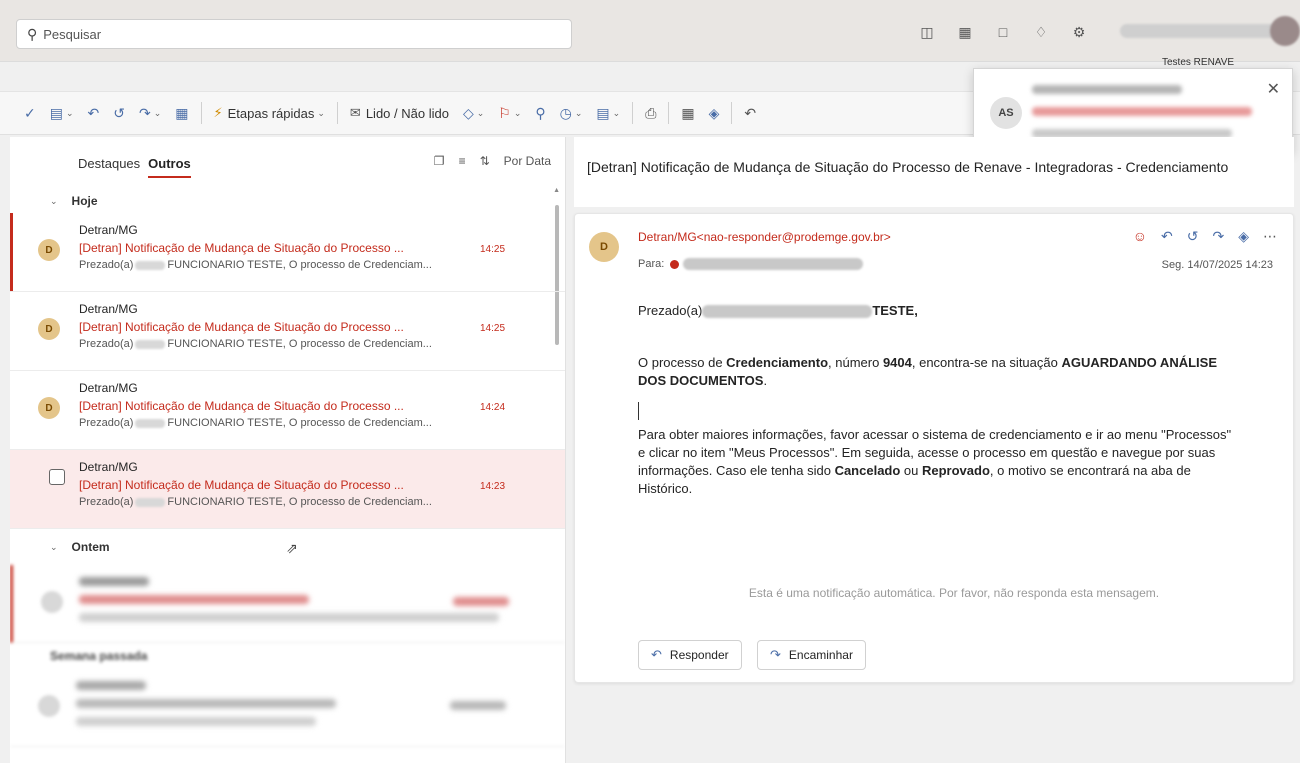 The image size is (1300, 763). Describe the element at coordinates (1270, 236) in the screenshot. I see `more-icon: ⋯` at that location.